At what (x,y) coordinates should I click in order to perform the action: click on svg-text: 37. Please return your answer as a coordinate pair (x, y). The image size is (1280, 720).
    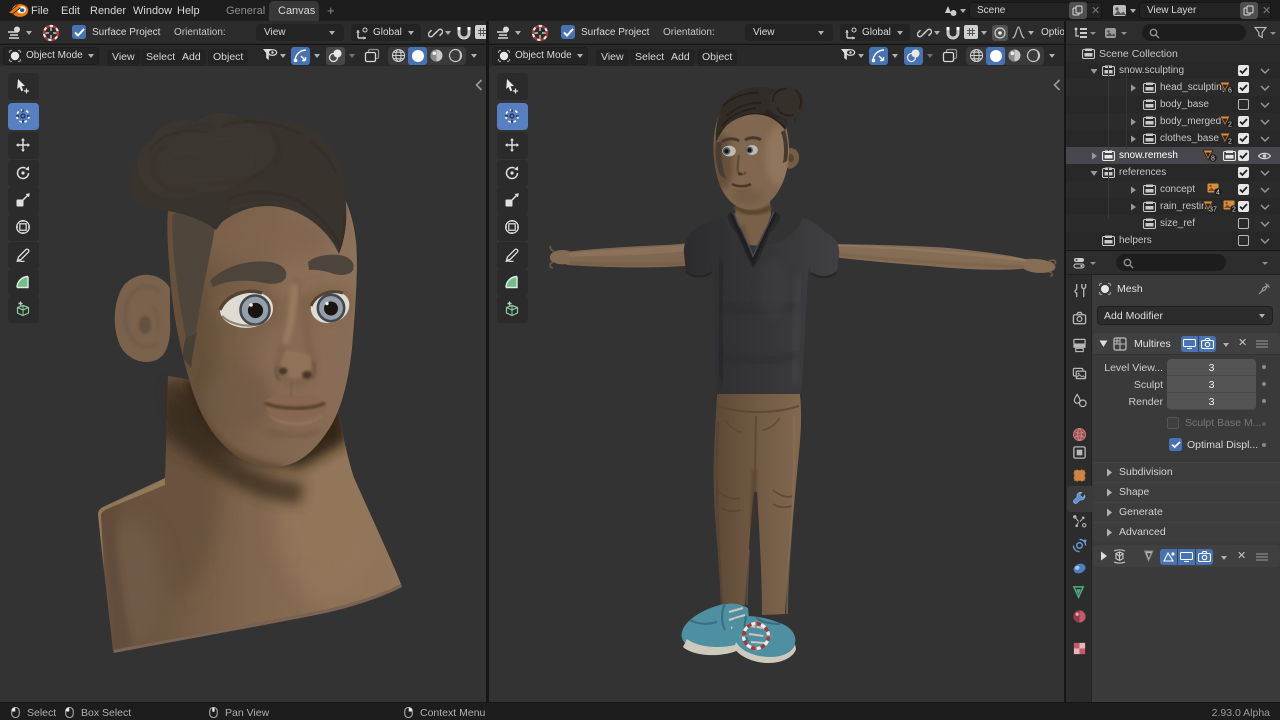
    Looking at the image, I should click on (1213, 210).